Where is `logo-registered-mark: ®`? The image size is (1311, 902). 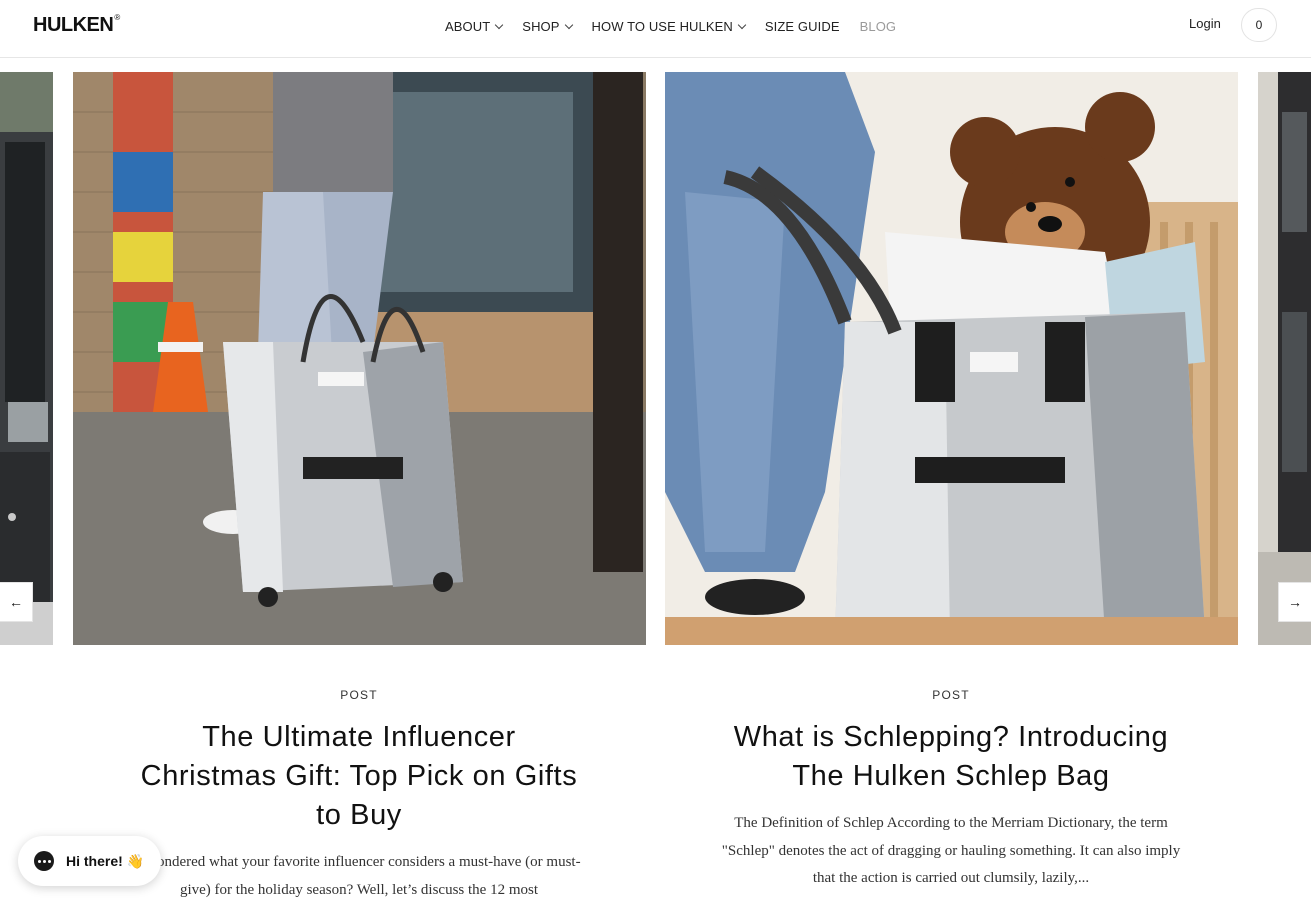 logo-registered-mark: ® is located at coordinates (117, 17).